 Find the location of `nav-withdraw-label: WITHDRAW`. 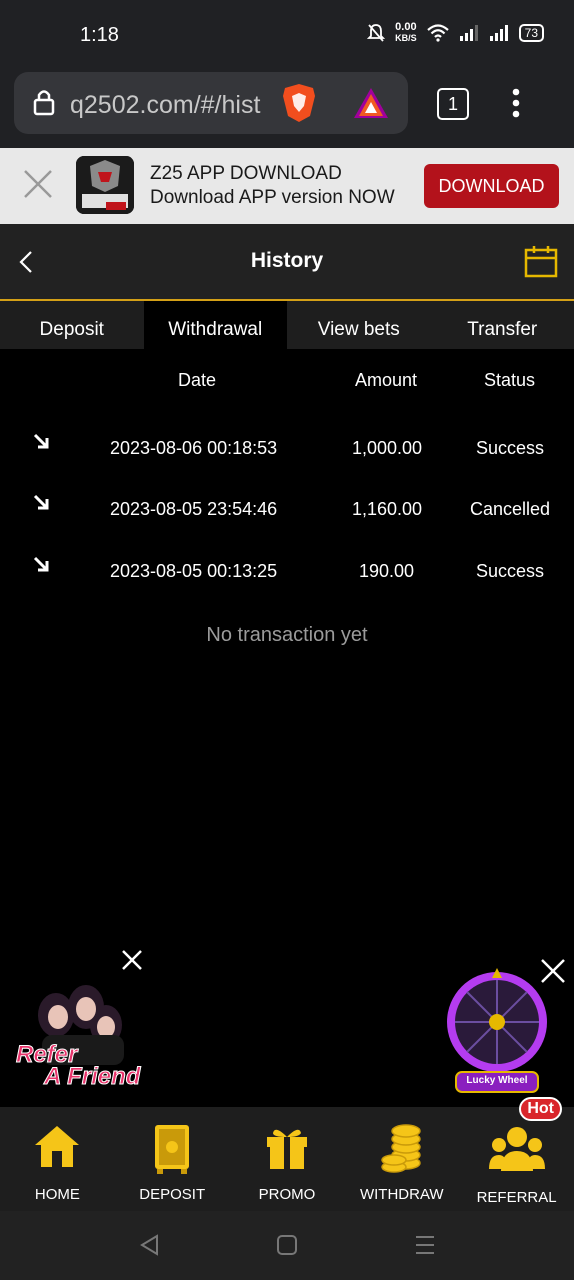

nav-withdraw-label: WITHDRAW is located at coordinates (401, 1194).